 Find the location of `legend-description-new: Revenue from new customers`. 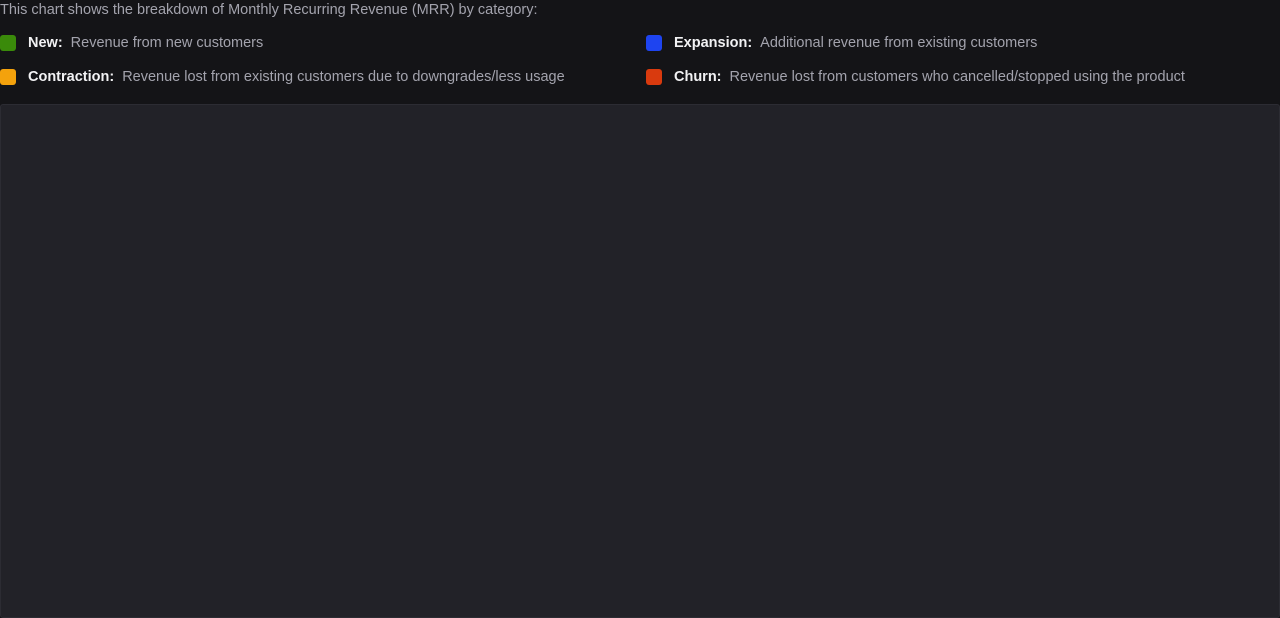

legend-description-new: Revenue from new customers is located at coordinates (167, 43).